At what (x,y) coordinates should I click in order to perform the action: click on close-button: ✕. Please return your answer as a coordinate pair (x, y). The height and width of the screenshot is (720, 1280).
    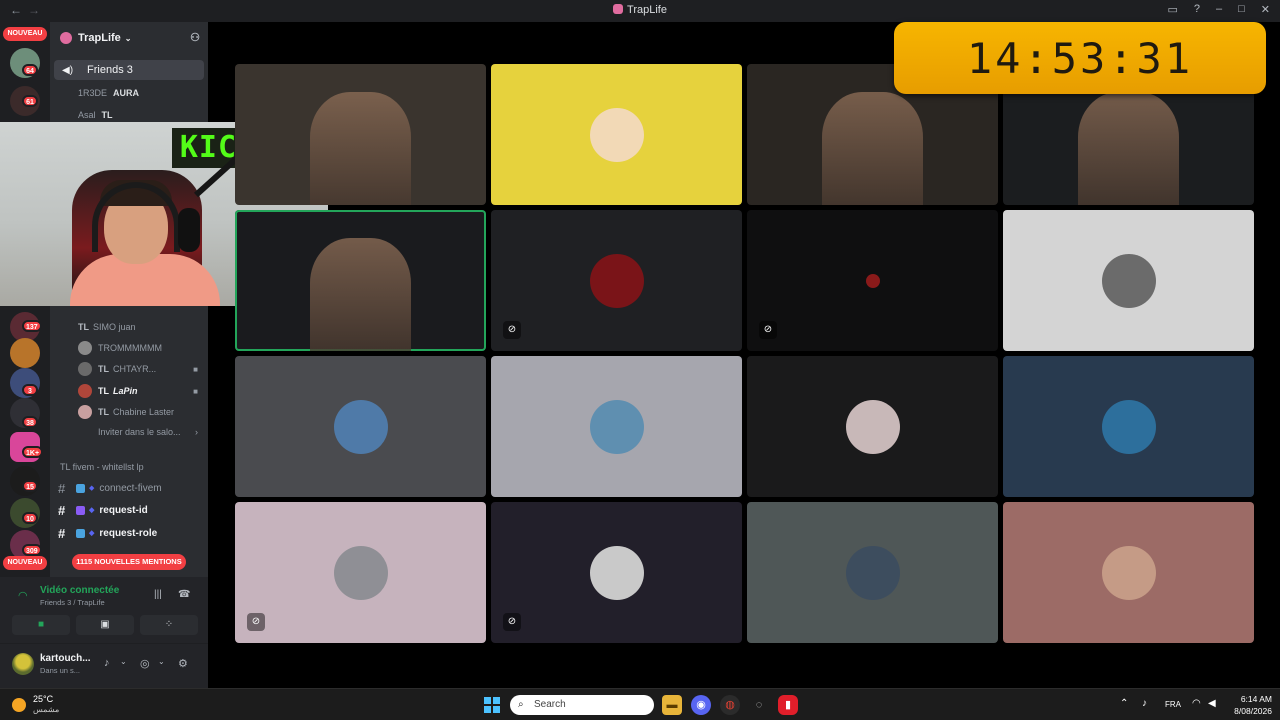
    Looking at the image, I should click on (1265, 9).